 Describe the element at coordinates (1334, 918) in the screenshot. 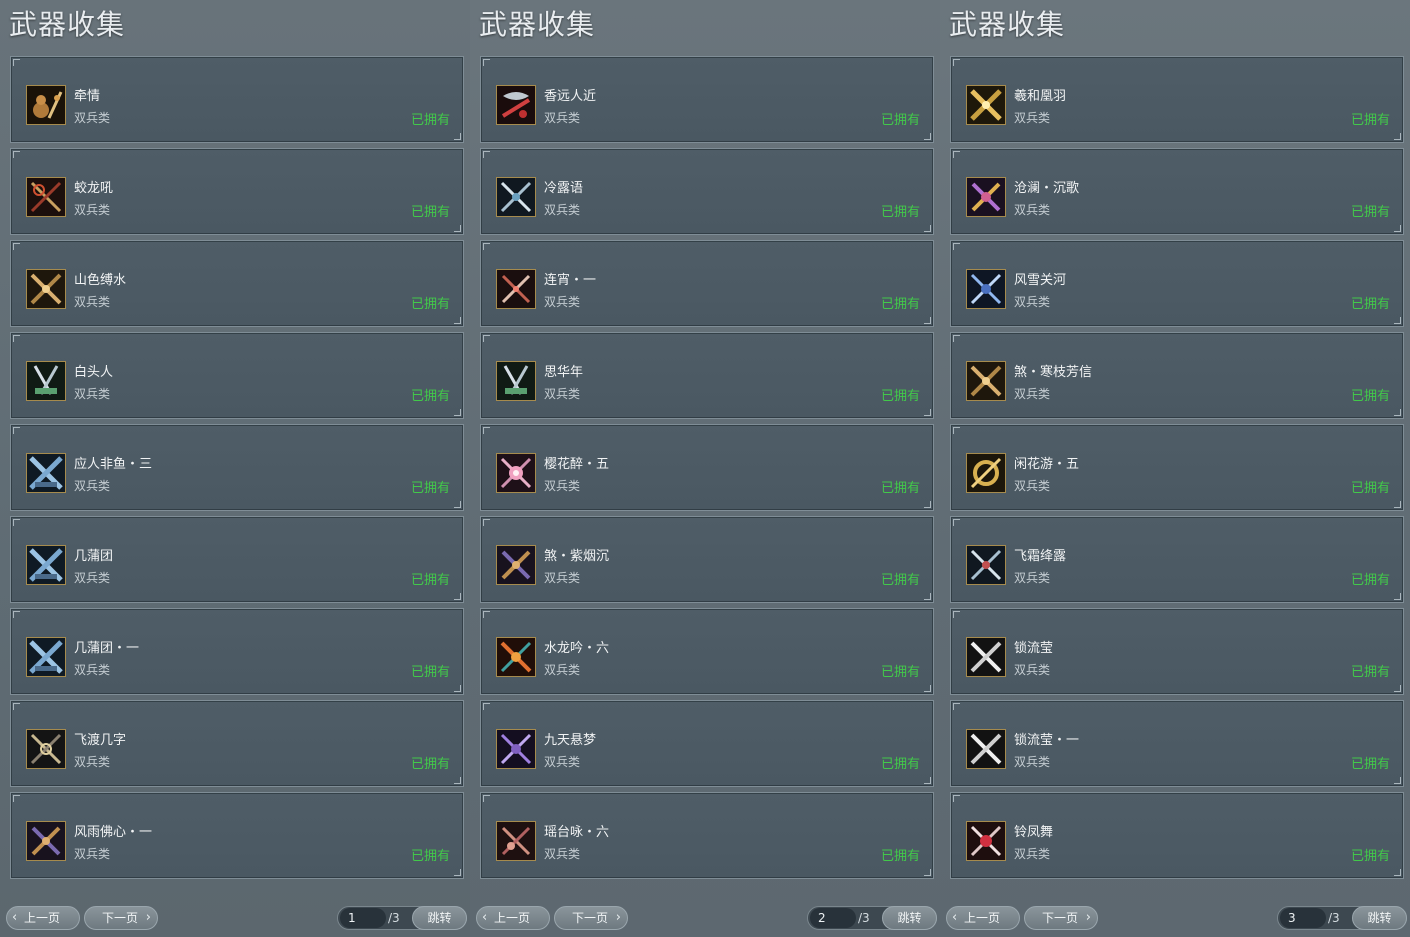

I see `page-total: /3` at that location.